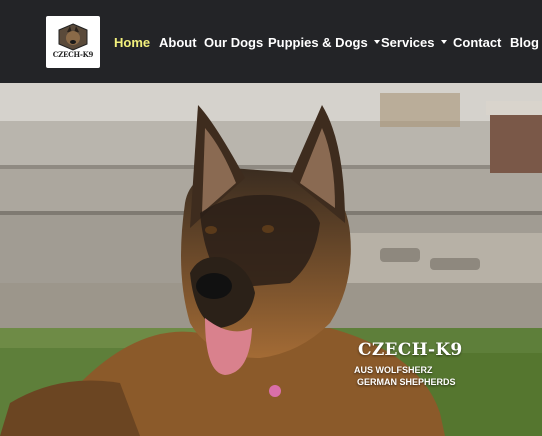 The image size is (542, 436). What do you see at coordinates (408, 42) in the screenshot?
I see `nav-services-label: Services` at bounding box center [408, 42].